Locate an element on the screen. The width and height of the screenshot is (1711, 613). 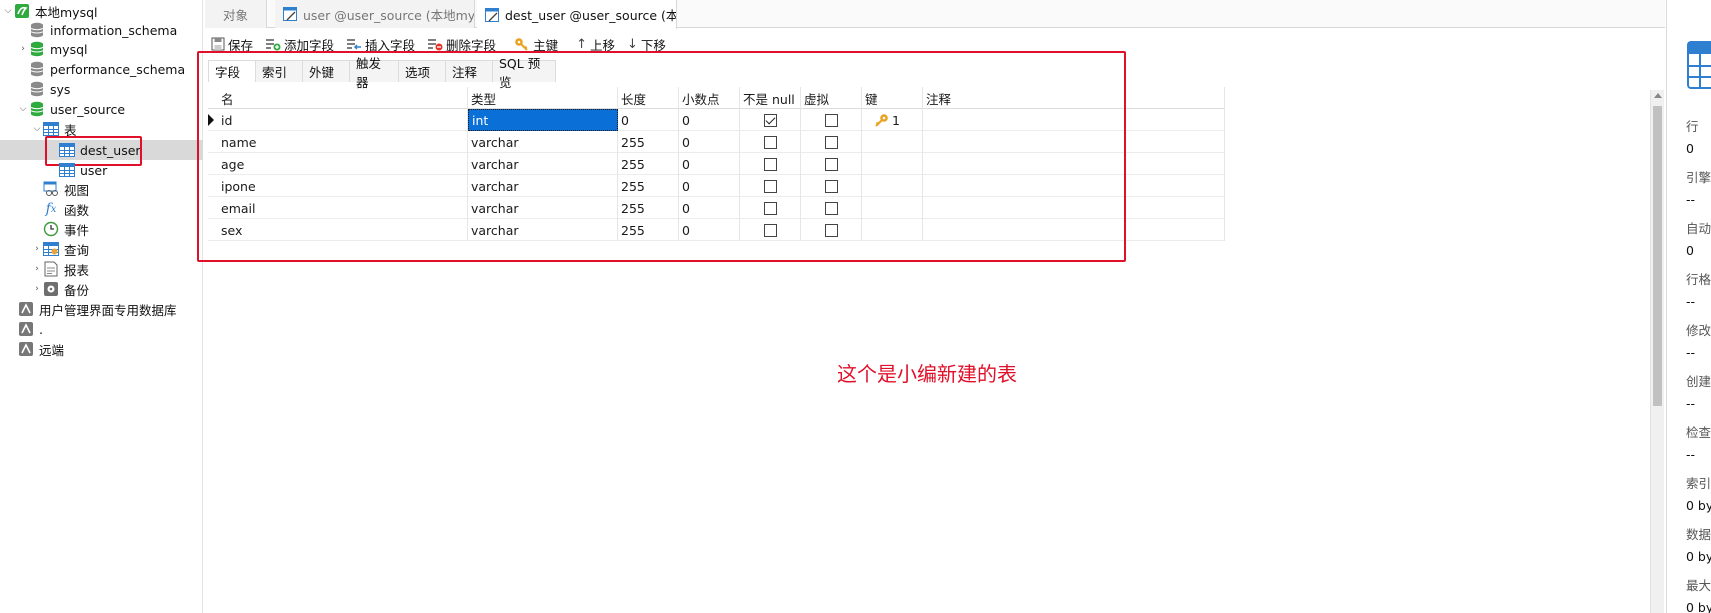
tab-objects: 对象 is located at coordinates (236, 14).